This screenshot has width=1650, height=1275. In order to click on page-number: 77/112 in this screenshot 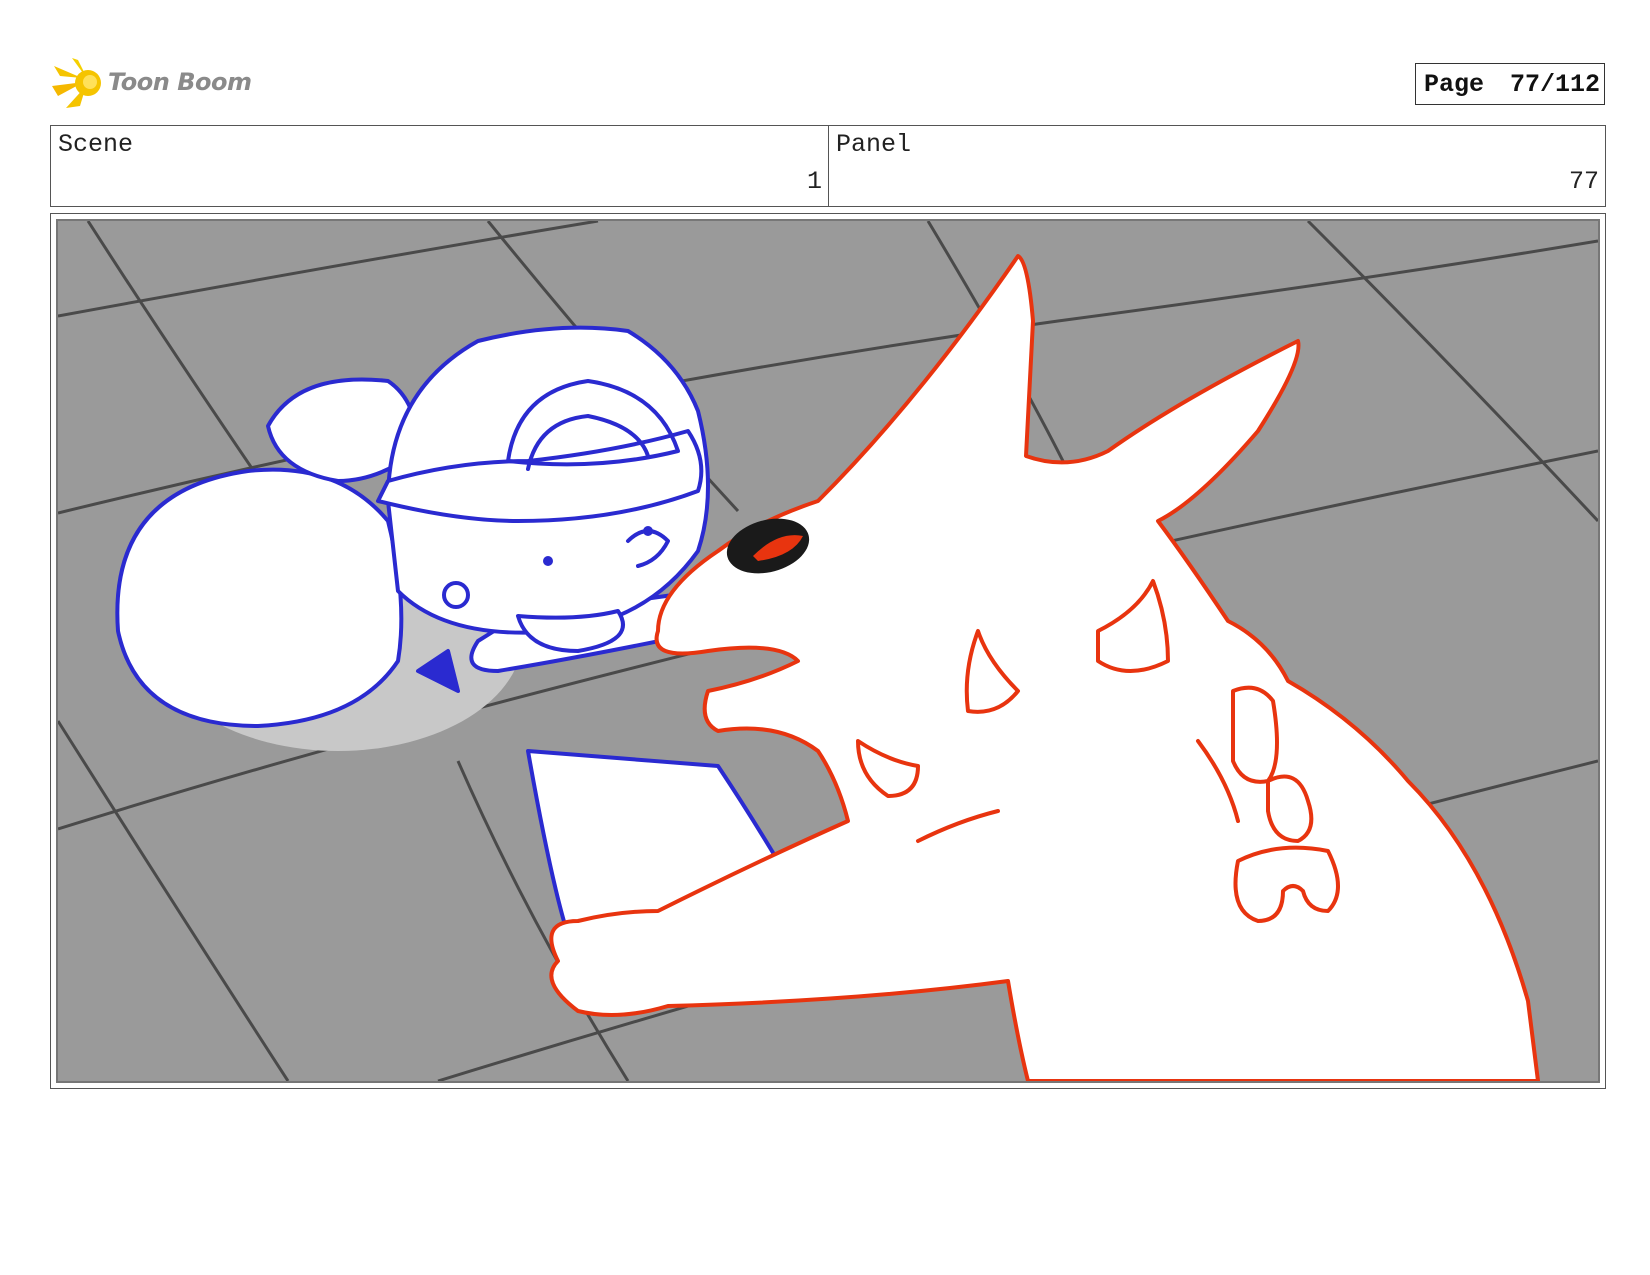, I will do `click(1555, 84)`.